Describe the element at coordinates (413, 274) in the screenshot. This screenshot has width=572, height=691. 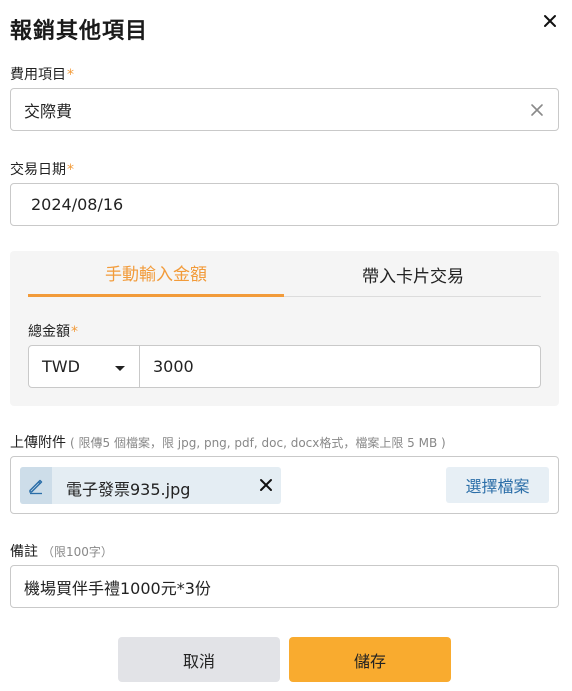
I see `tab-card-transaction: 帶入卡片交易` at that location.